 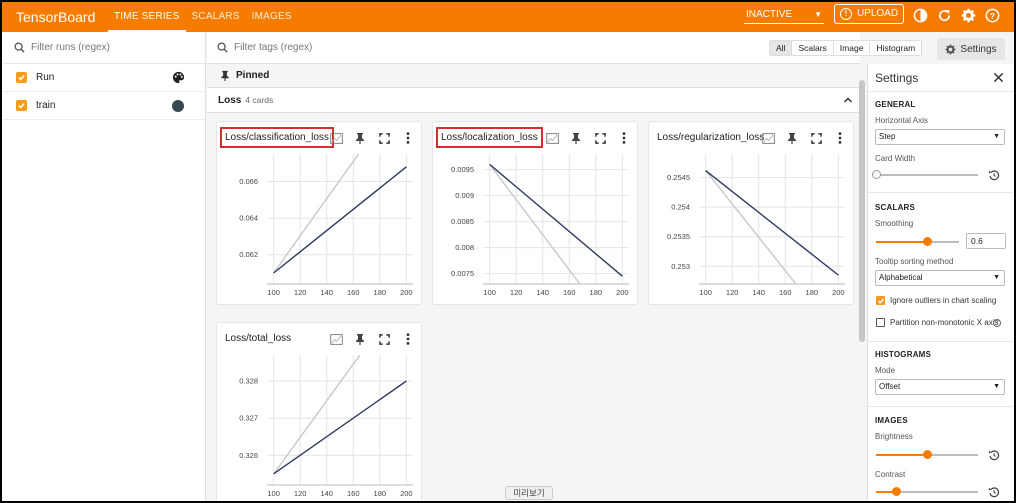 I want to click on y-tick-label: 0.254, so click(x=680, y=207).